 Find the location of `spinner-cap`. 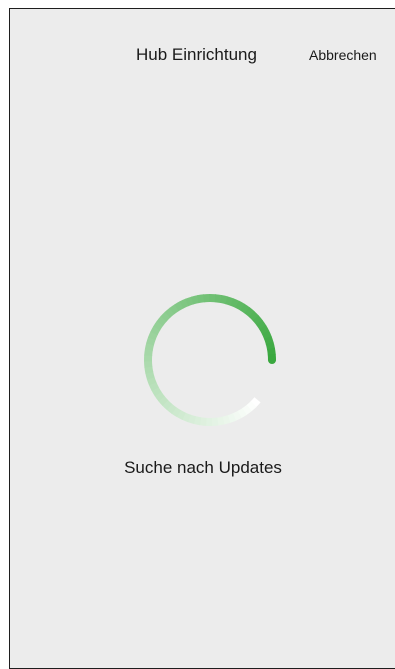

spinner-cap is located at coordinates (272, 360).